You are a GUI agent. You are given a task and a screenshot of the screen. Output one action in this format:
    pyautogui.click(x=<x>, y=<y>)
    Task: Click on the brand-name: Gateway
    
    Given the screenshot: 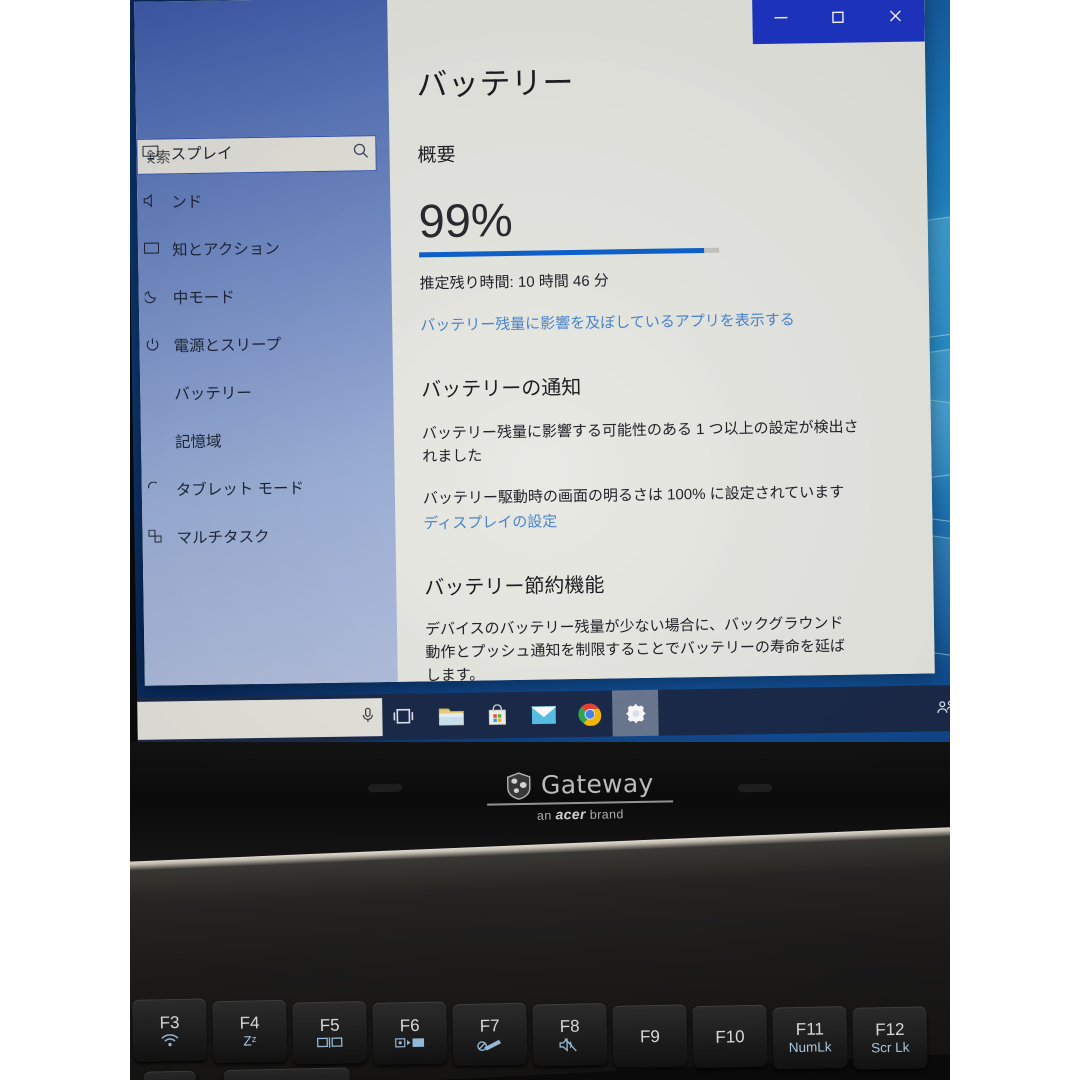 What is the action you would take?
    pyautogui.click(x=597, y=784)
    